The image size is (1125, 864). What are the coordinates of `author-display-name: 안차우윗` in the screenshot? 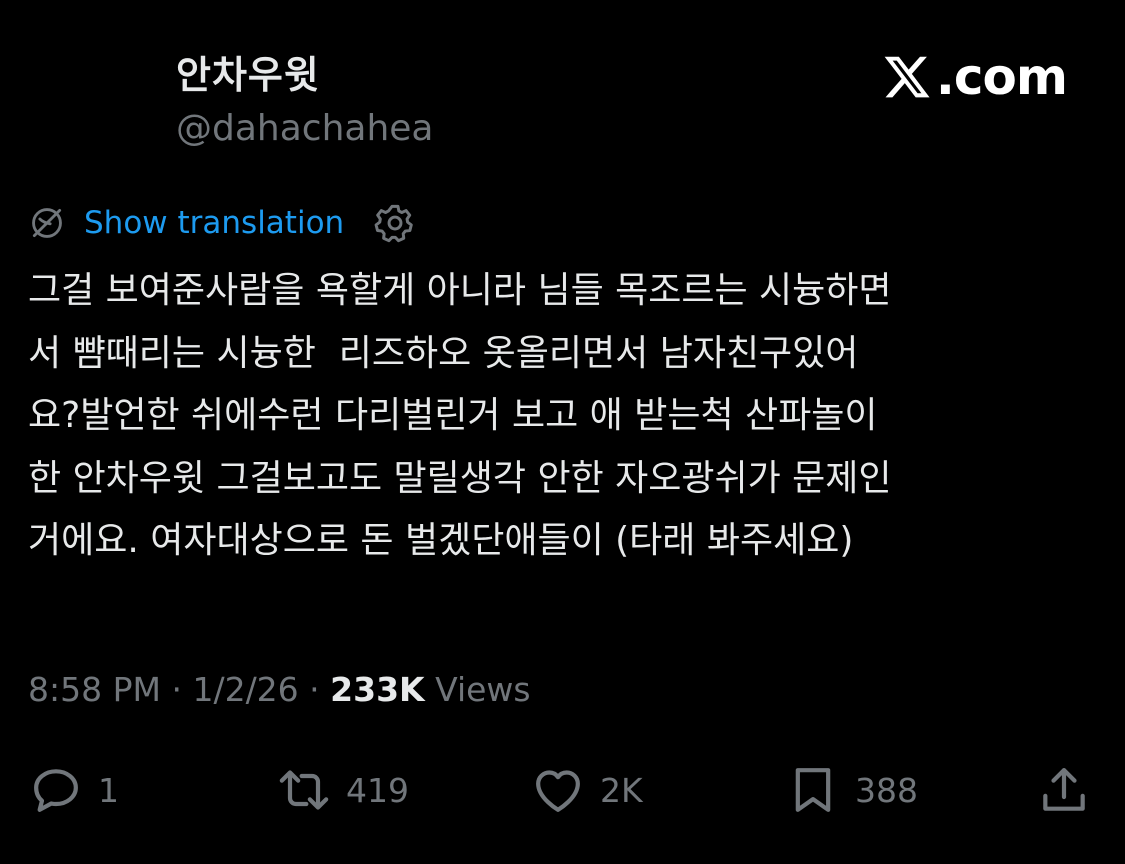 It's located at (304, 75).